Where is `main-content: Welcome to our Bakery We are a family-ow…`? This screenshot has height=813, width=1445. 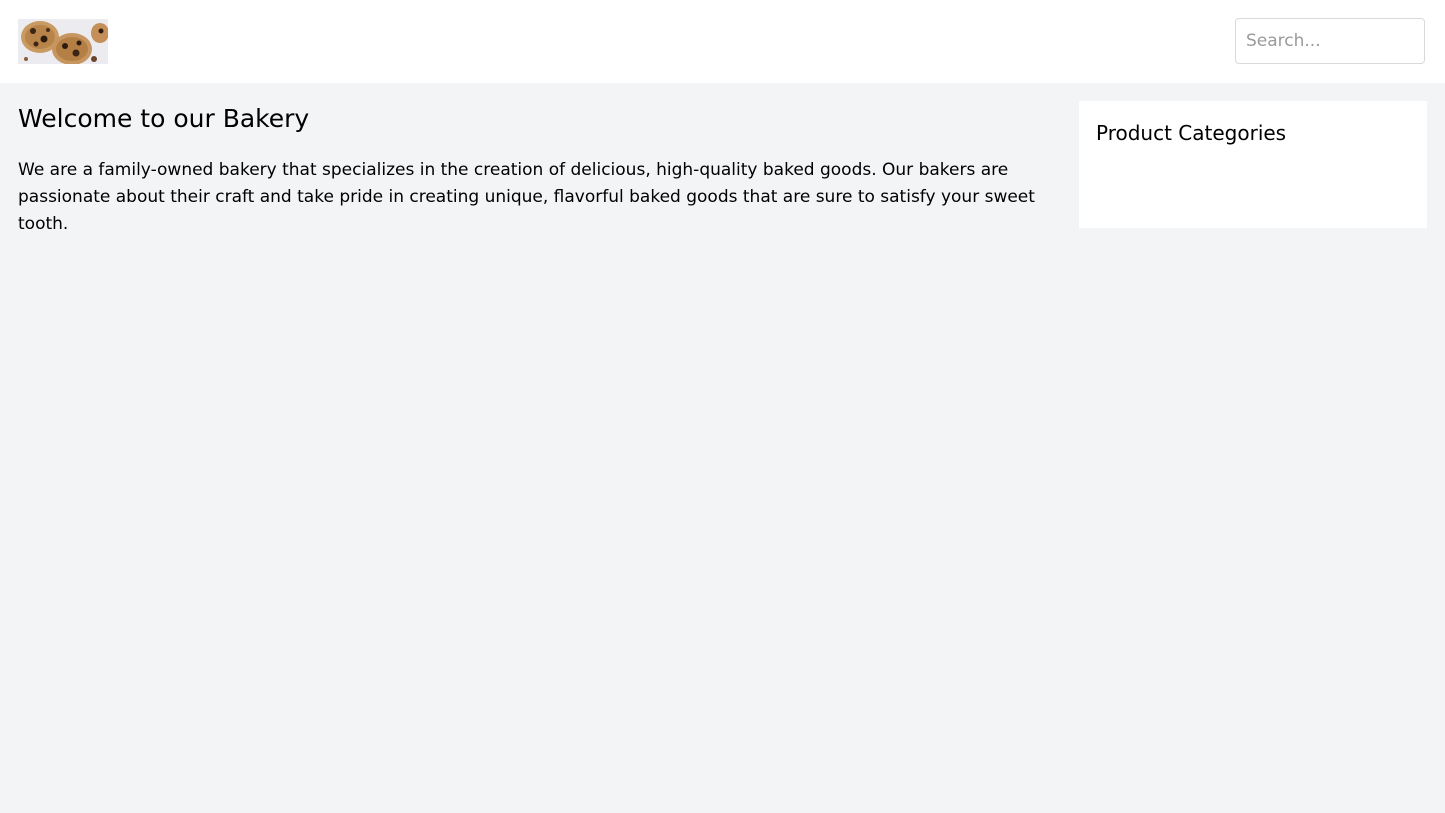 main-content: Welcome to our Bakery We are a family-ow… is located at coordinates (533, 160).